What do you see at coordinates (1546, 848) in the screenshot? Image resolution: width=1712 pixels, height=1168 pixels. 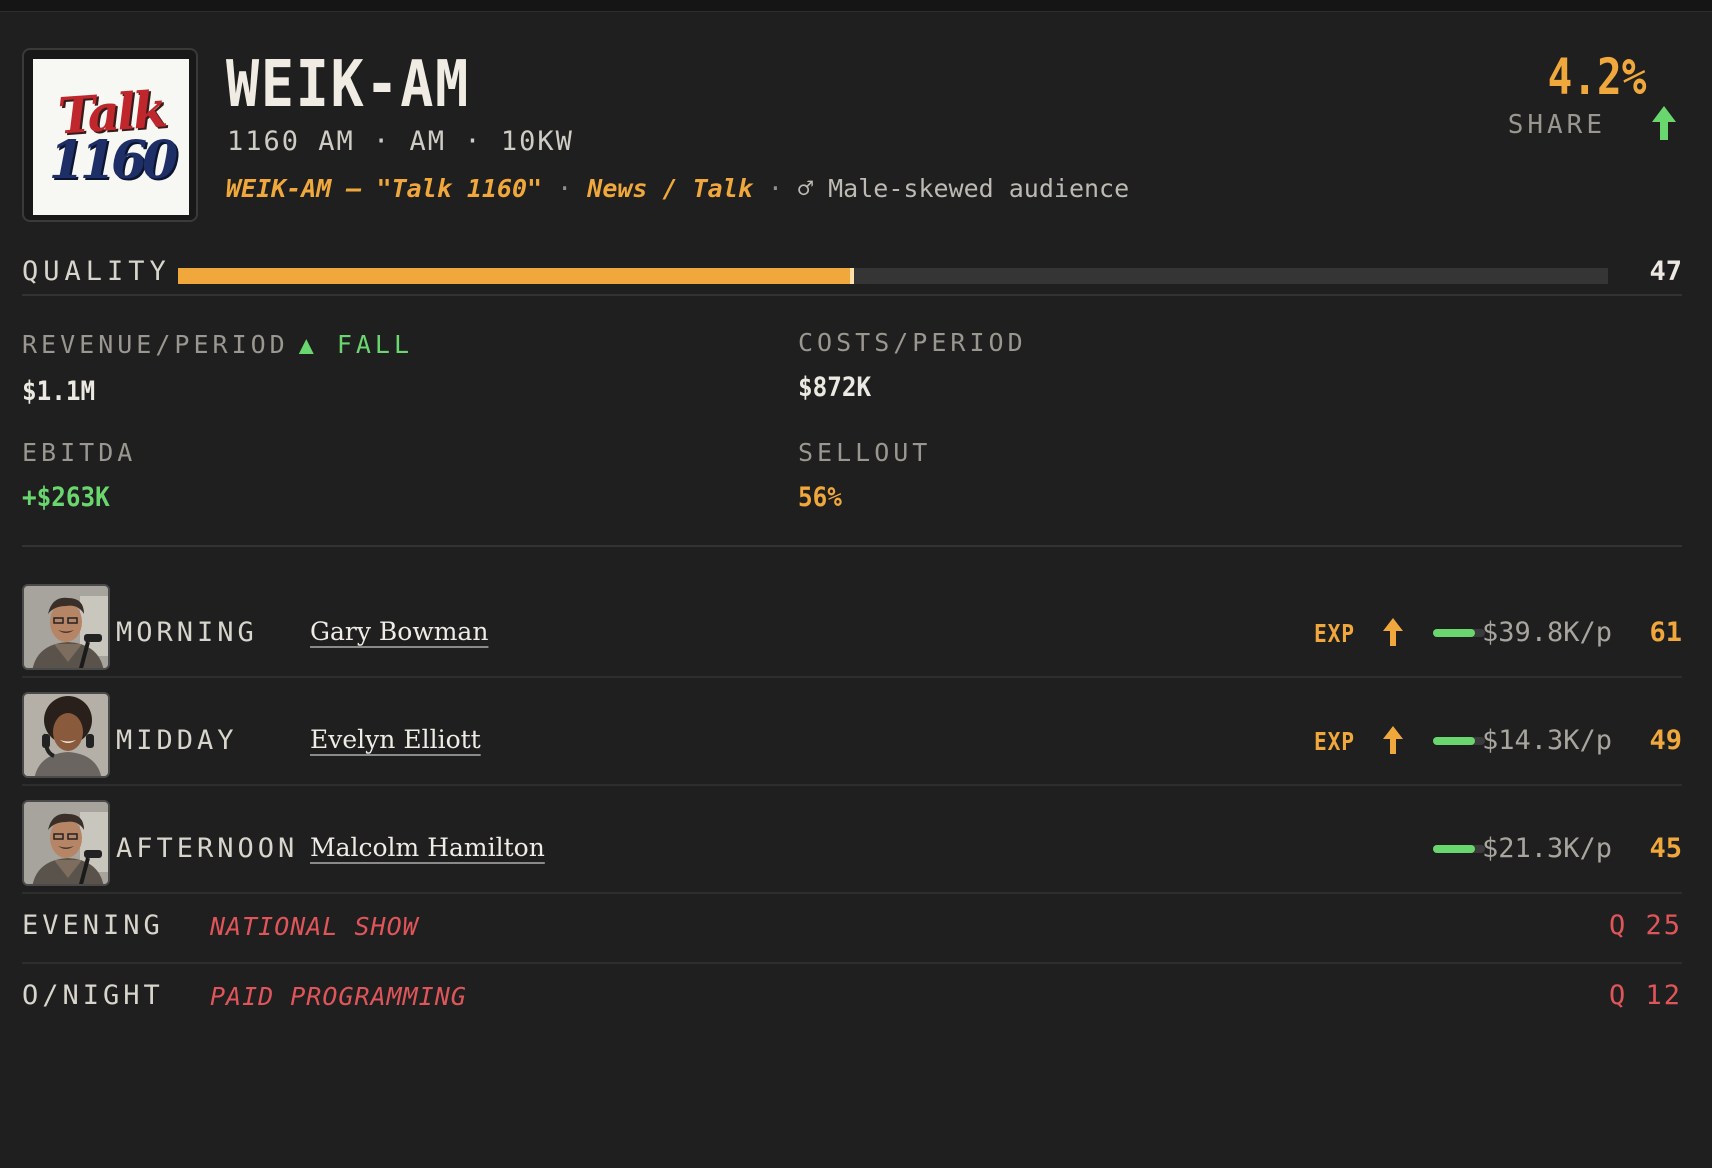 I see `host-salary: $21.3K/p` at bounding box center [1546, 848].